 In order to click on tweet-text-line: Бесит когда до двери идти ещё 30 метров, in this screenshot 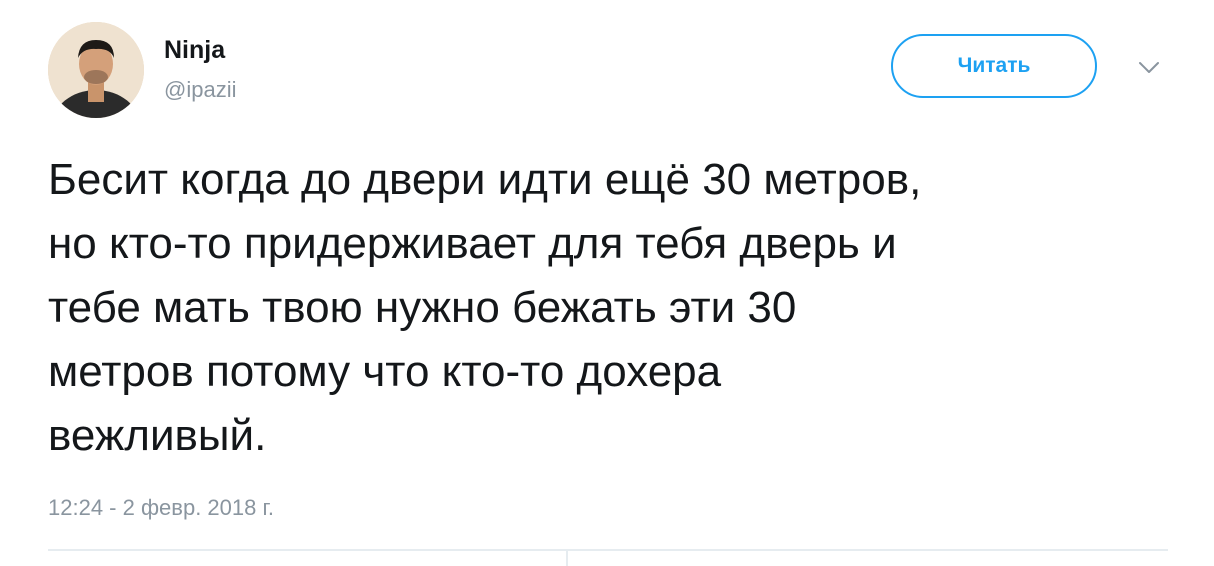, I will do `click(485, 179)`.